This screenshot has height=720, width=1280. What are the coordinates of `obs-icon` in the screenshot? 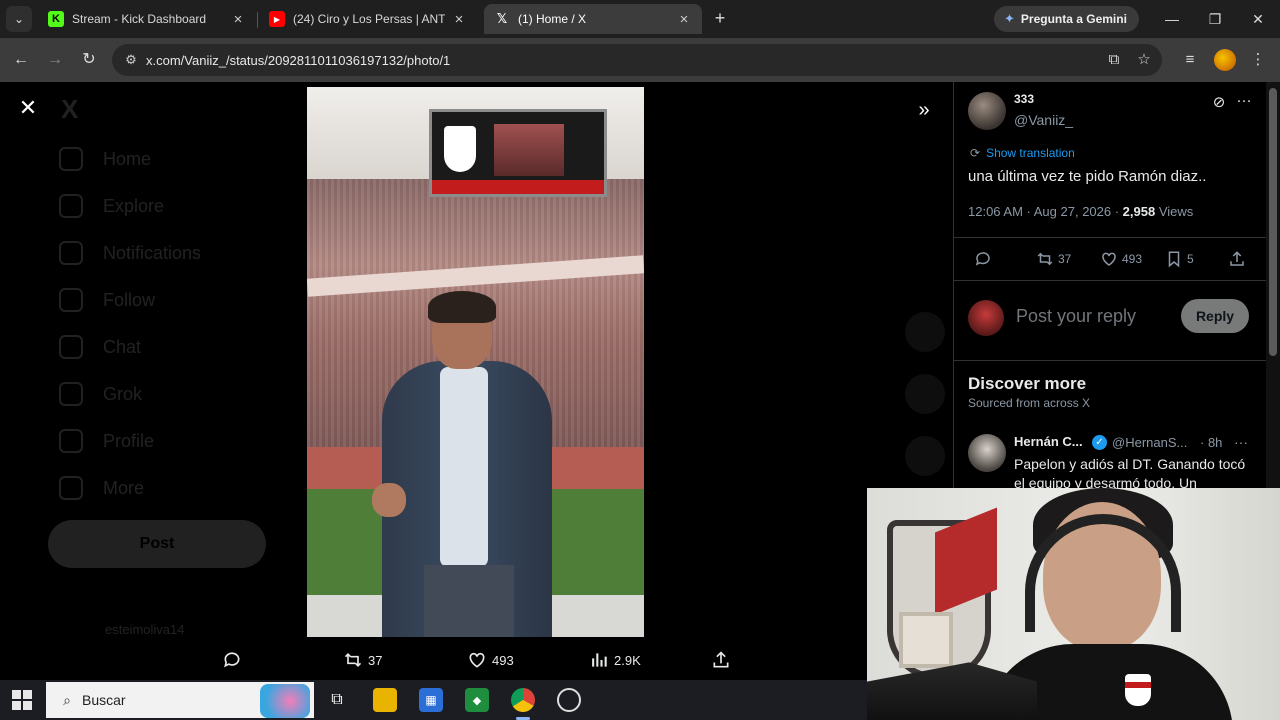 It's located at (569, 700).